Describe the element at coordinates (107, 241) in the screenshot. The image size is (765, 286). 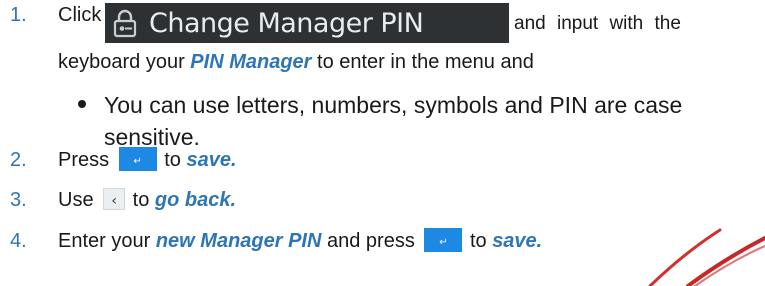
I see `step-text: Enter your` at that location.